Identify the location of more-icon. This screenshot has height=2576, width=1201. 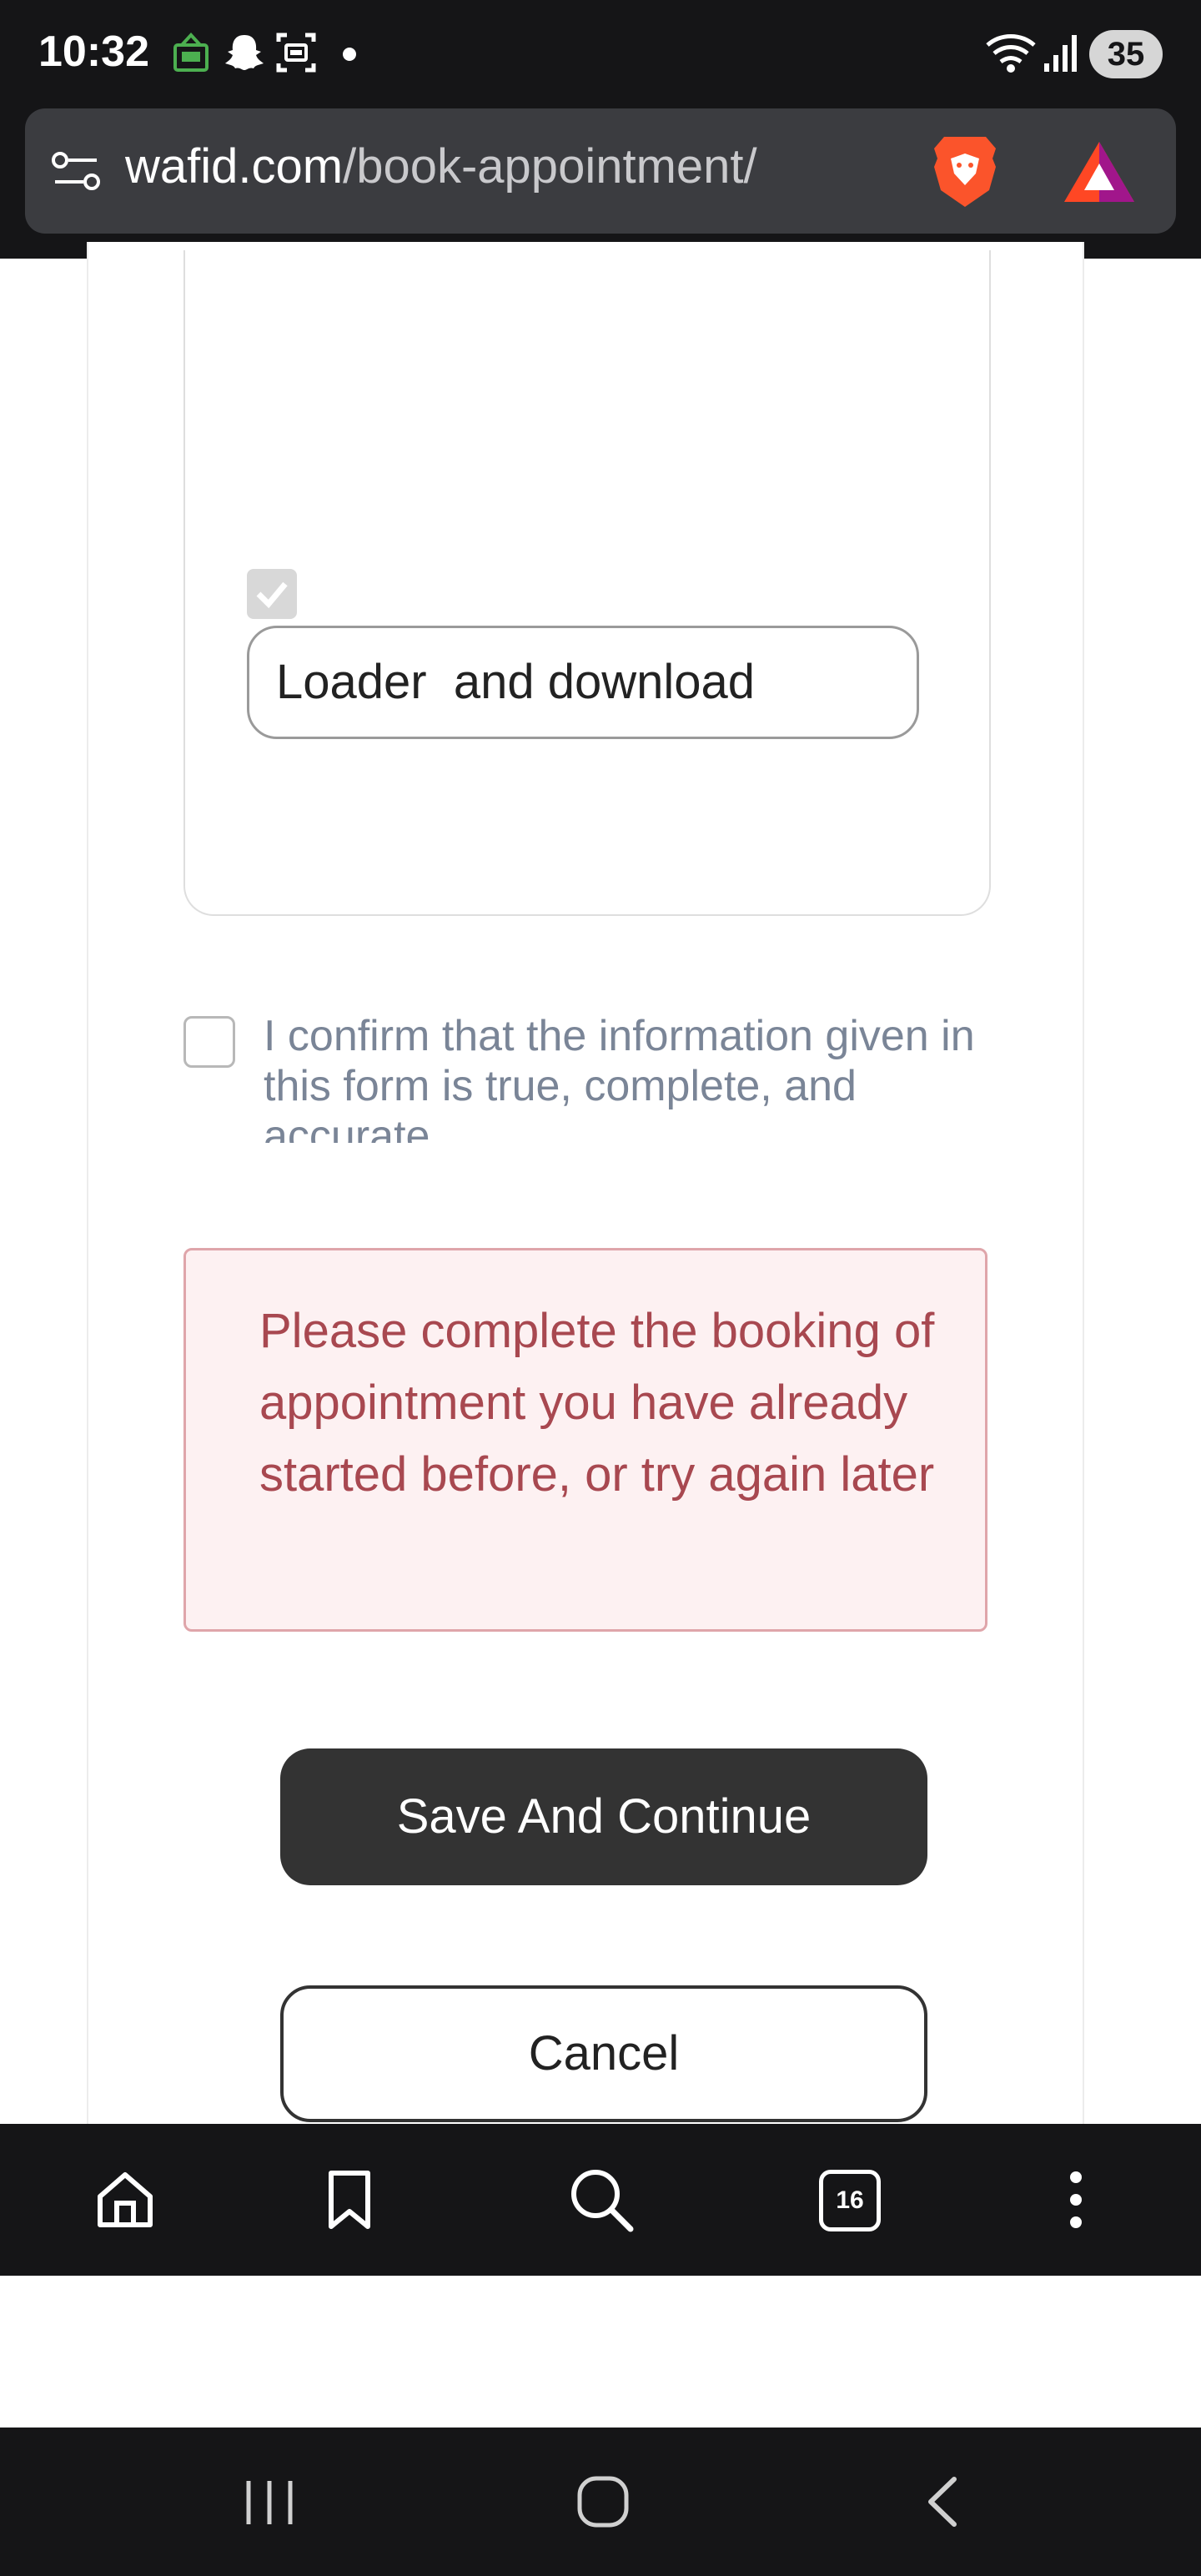
(1076, 2200).